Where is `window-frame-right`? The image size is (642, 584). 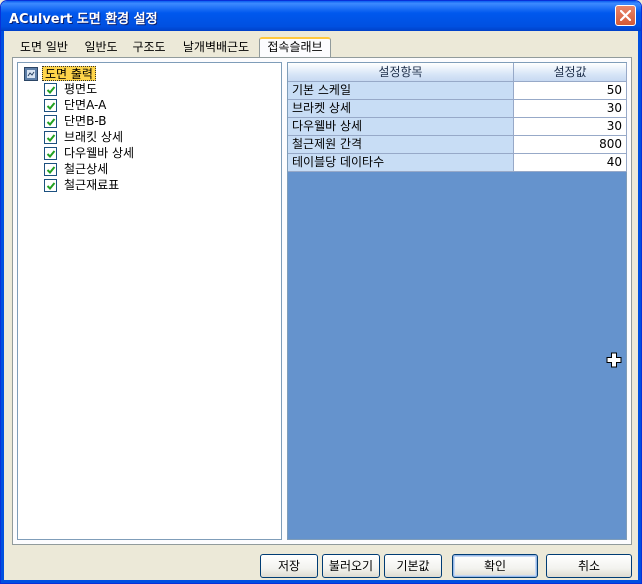
window-frame-right is located at coordinates (639, 307).